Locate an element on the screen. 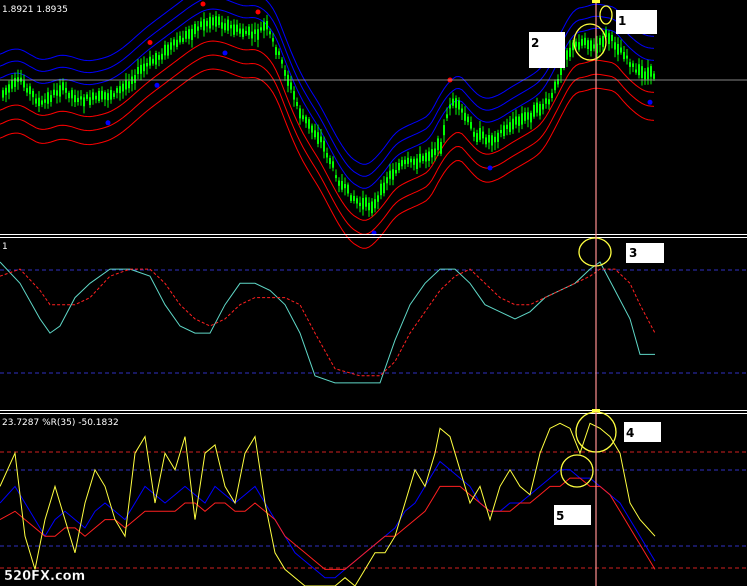  sell-signal-dot is located at coordinates (203, 4).